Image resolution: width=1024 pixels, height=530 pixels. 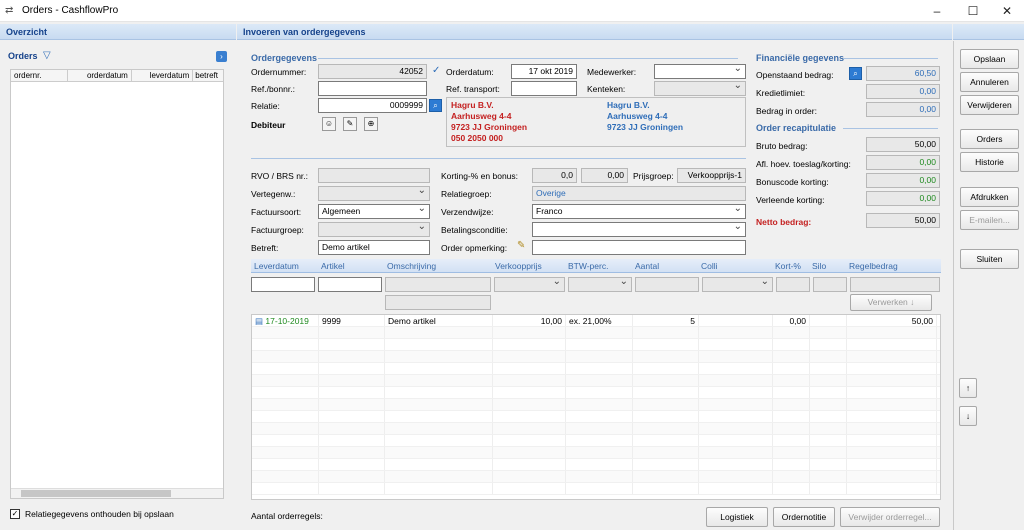 I want to click on filter-icon: ▽, so click(x=47, y=55).